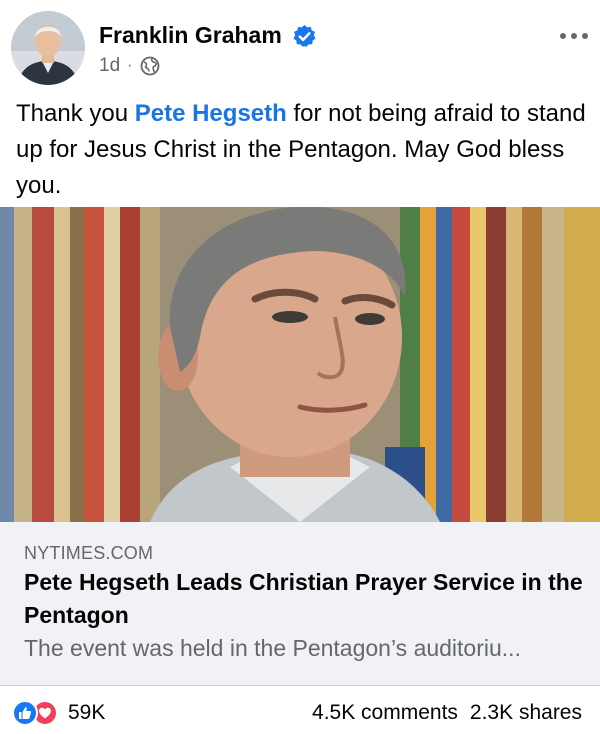  What do you see at coordinates (89, 553) in the screenshot?
I see `link-domain: NYTIMES.COM` at bounding box center [89, 553].